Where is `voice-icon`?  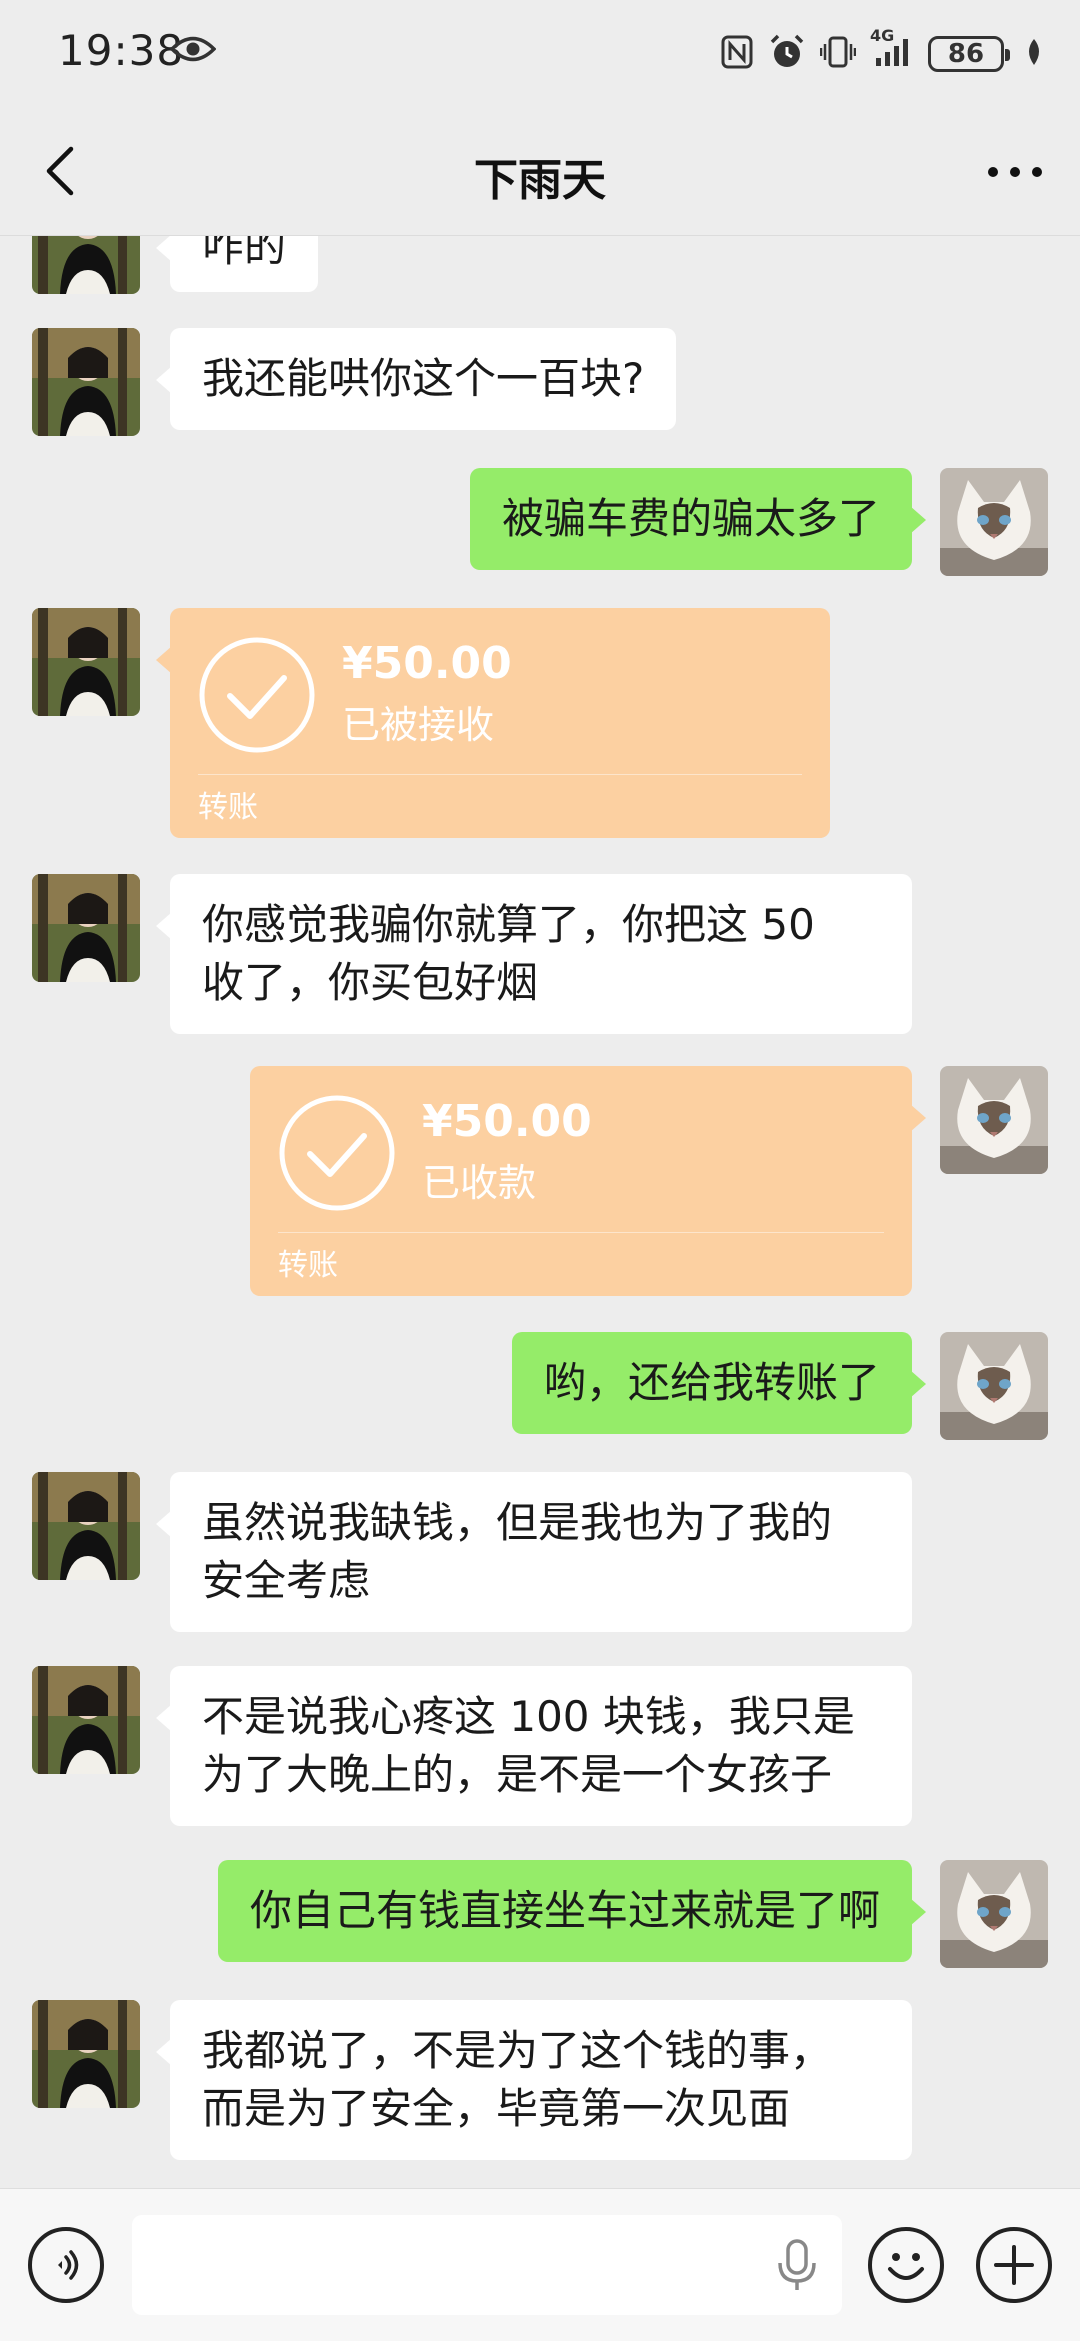 voice-icon is located at coordinates (68, 2265).